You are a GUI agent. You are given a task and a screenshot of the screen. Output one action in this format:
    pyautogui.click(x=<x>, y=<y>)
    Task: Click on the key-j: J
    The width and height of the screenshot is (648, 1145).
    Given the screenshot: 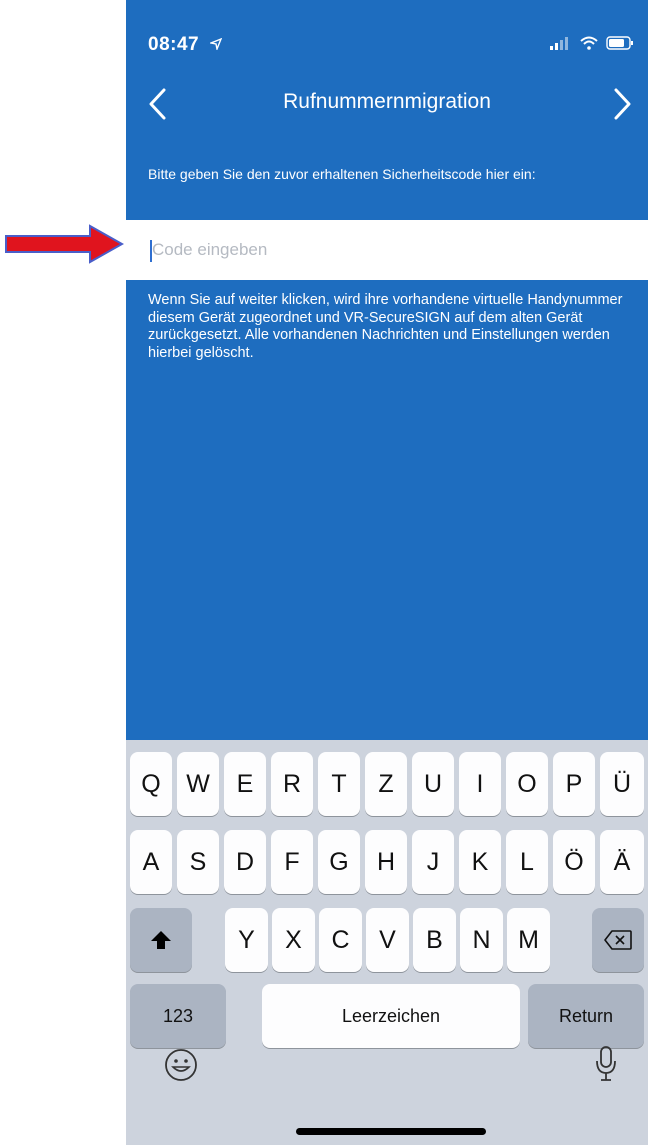 What is the action you would take?
    pyautogui.click(x=433, y=862)
    